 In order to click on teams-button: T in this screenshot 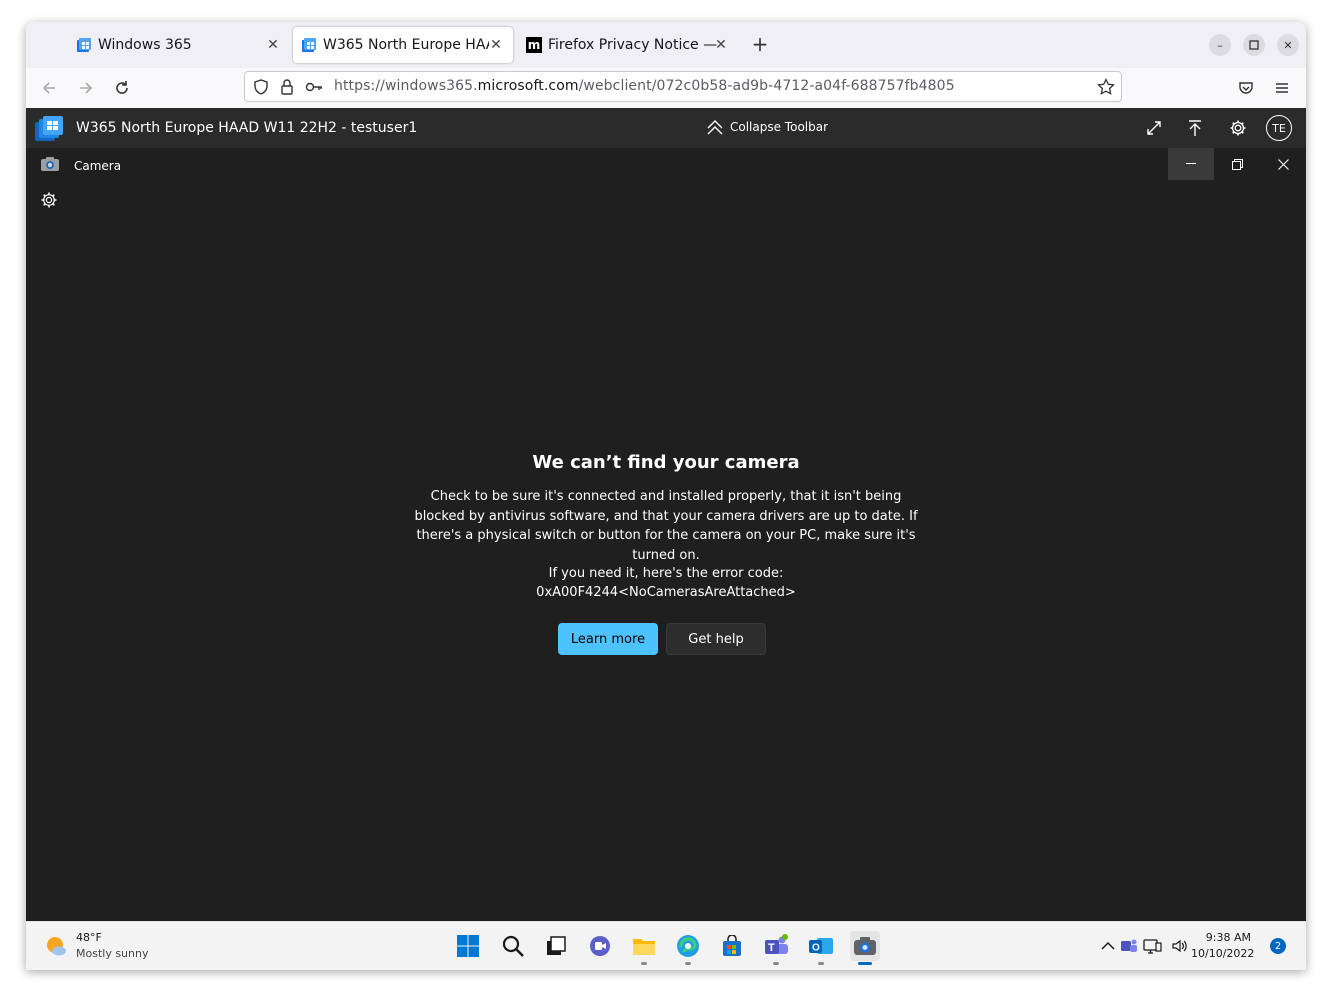, I will do `click(776, 948)`.